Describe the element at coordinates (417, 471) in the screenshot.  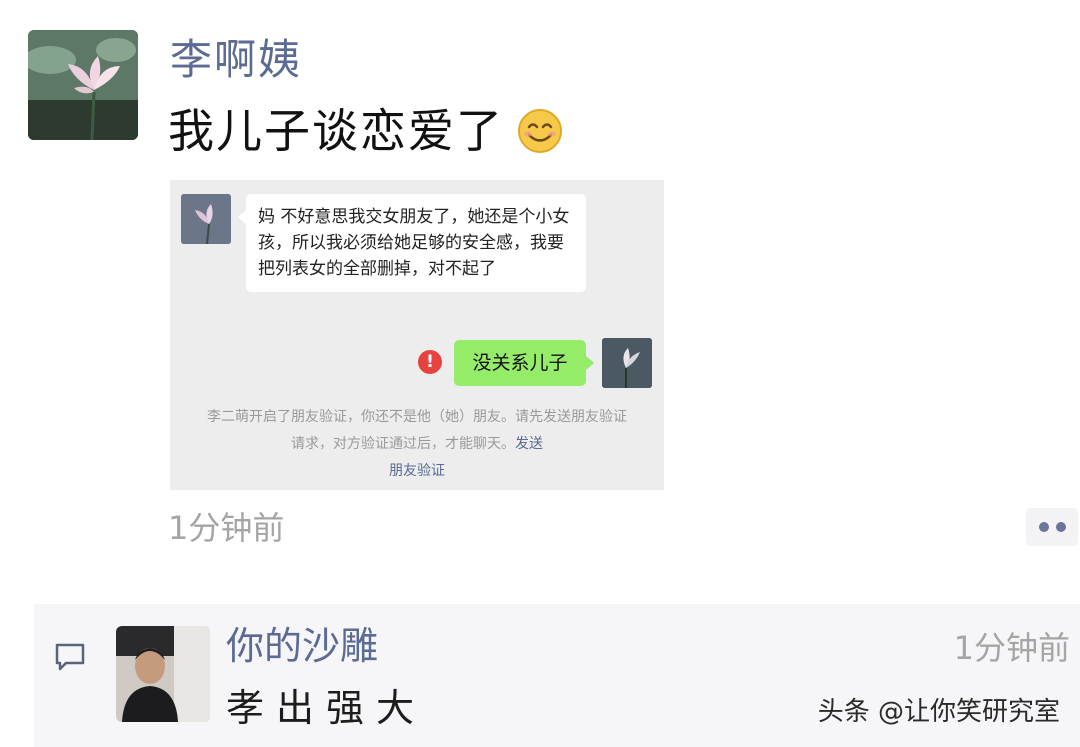
I see `friend-verification-link: 朋友验证` at that location.